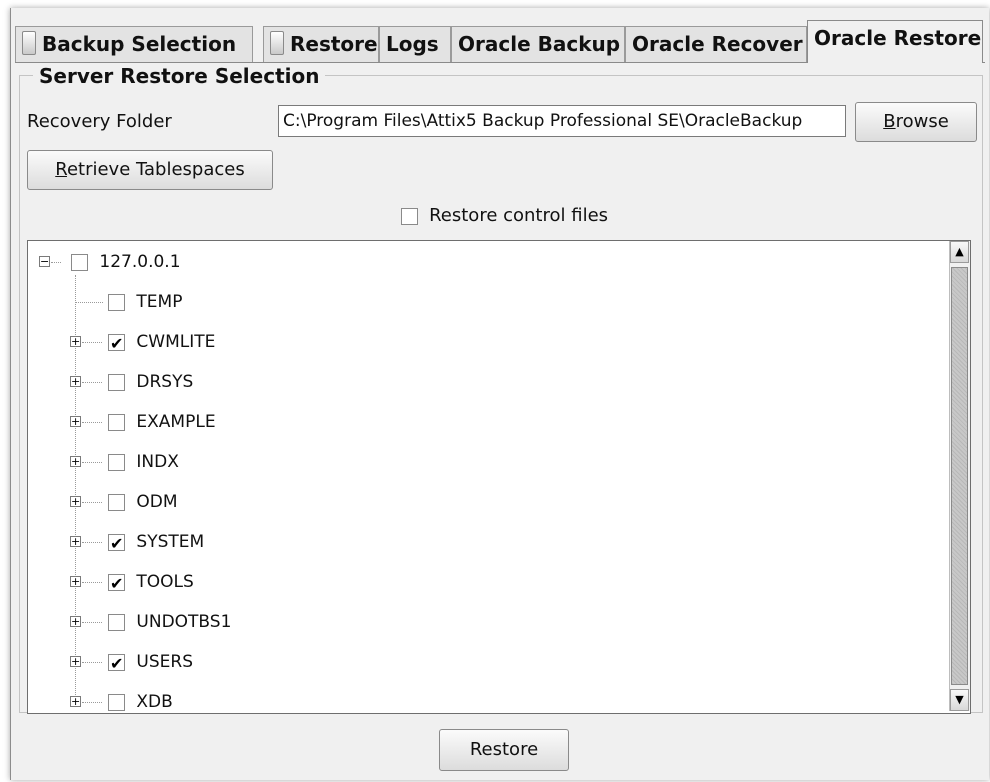 The image size is (990, 782). I want to click on tree-item-label: USERS, so click(164, 662).